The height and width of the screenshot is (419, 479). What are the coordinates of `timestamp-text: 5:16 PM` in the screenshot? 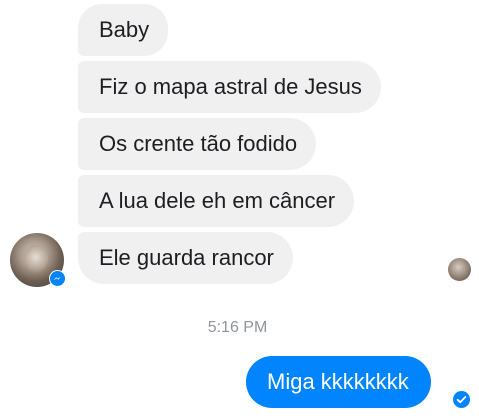 It's located at (237, 327).